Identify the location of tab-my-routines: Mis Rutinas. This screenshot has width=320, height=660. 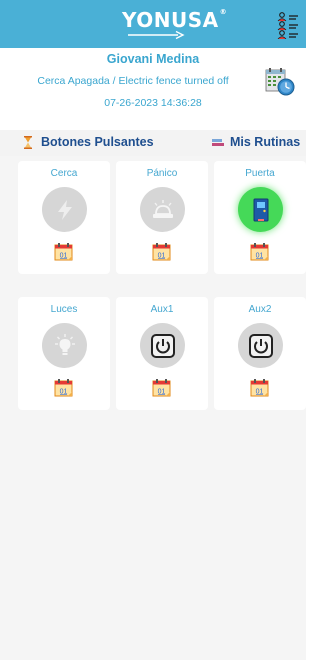
(256, 142).